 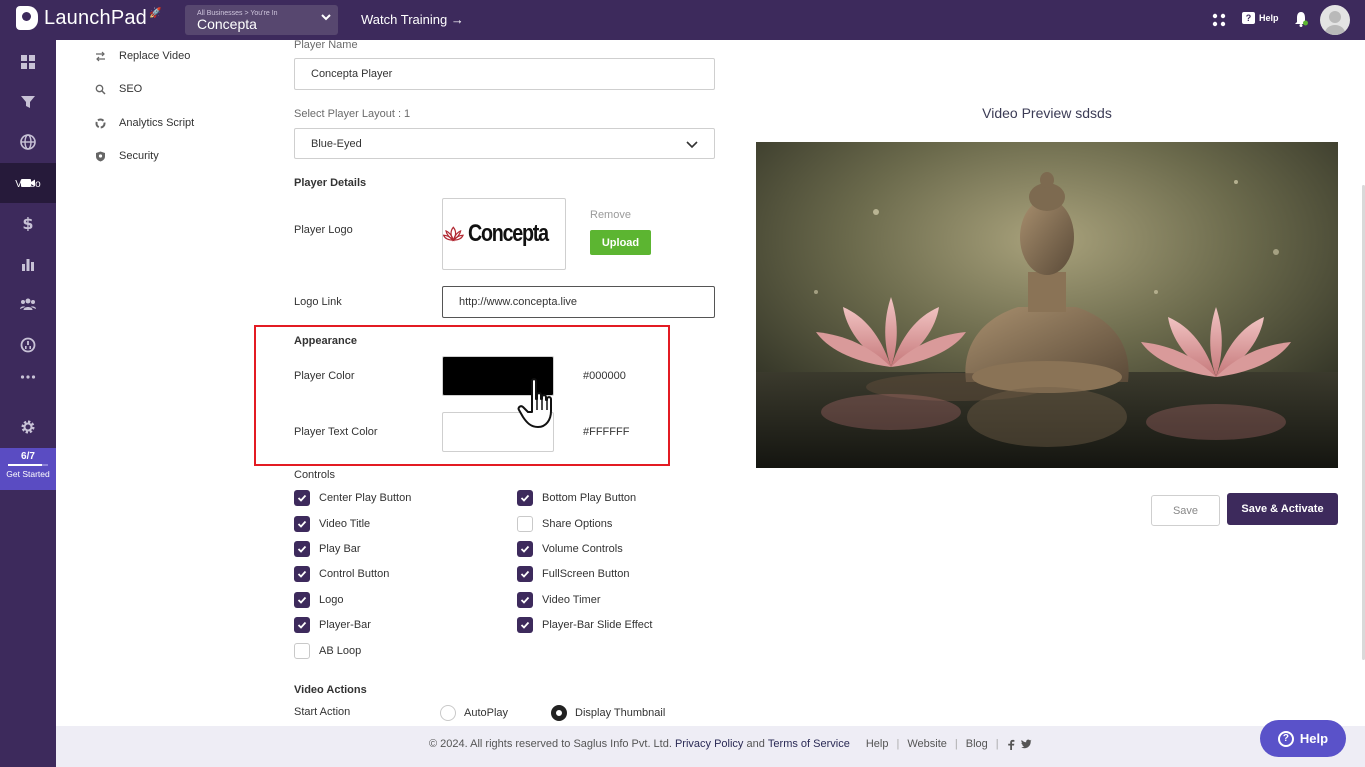 What do you see at coordinates (977, 744) in the screenshot?
I see `footer-blog-link: Blog` at bounding box center [977, 744].